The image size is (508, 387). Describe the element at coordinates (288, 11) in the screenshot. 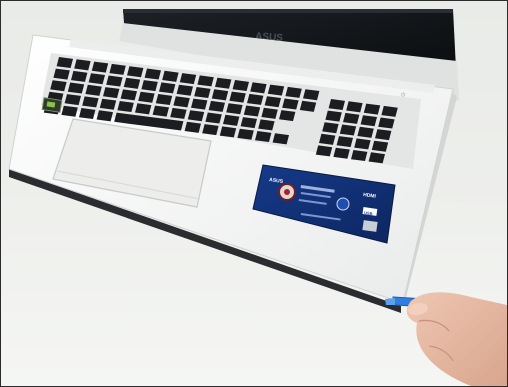

I see `lid-top-edge` at that location.